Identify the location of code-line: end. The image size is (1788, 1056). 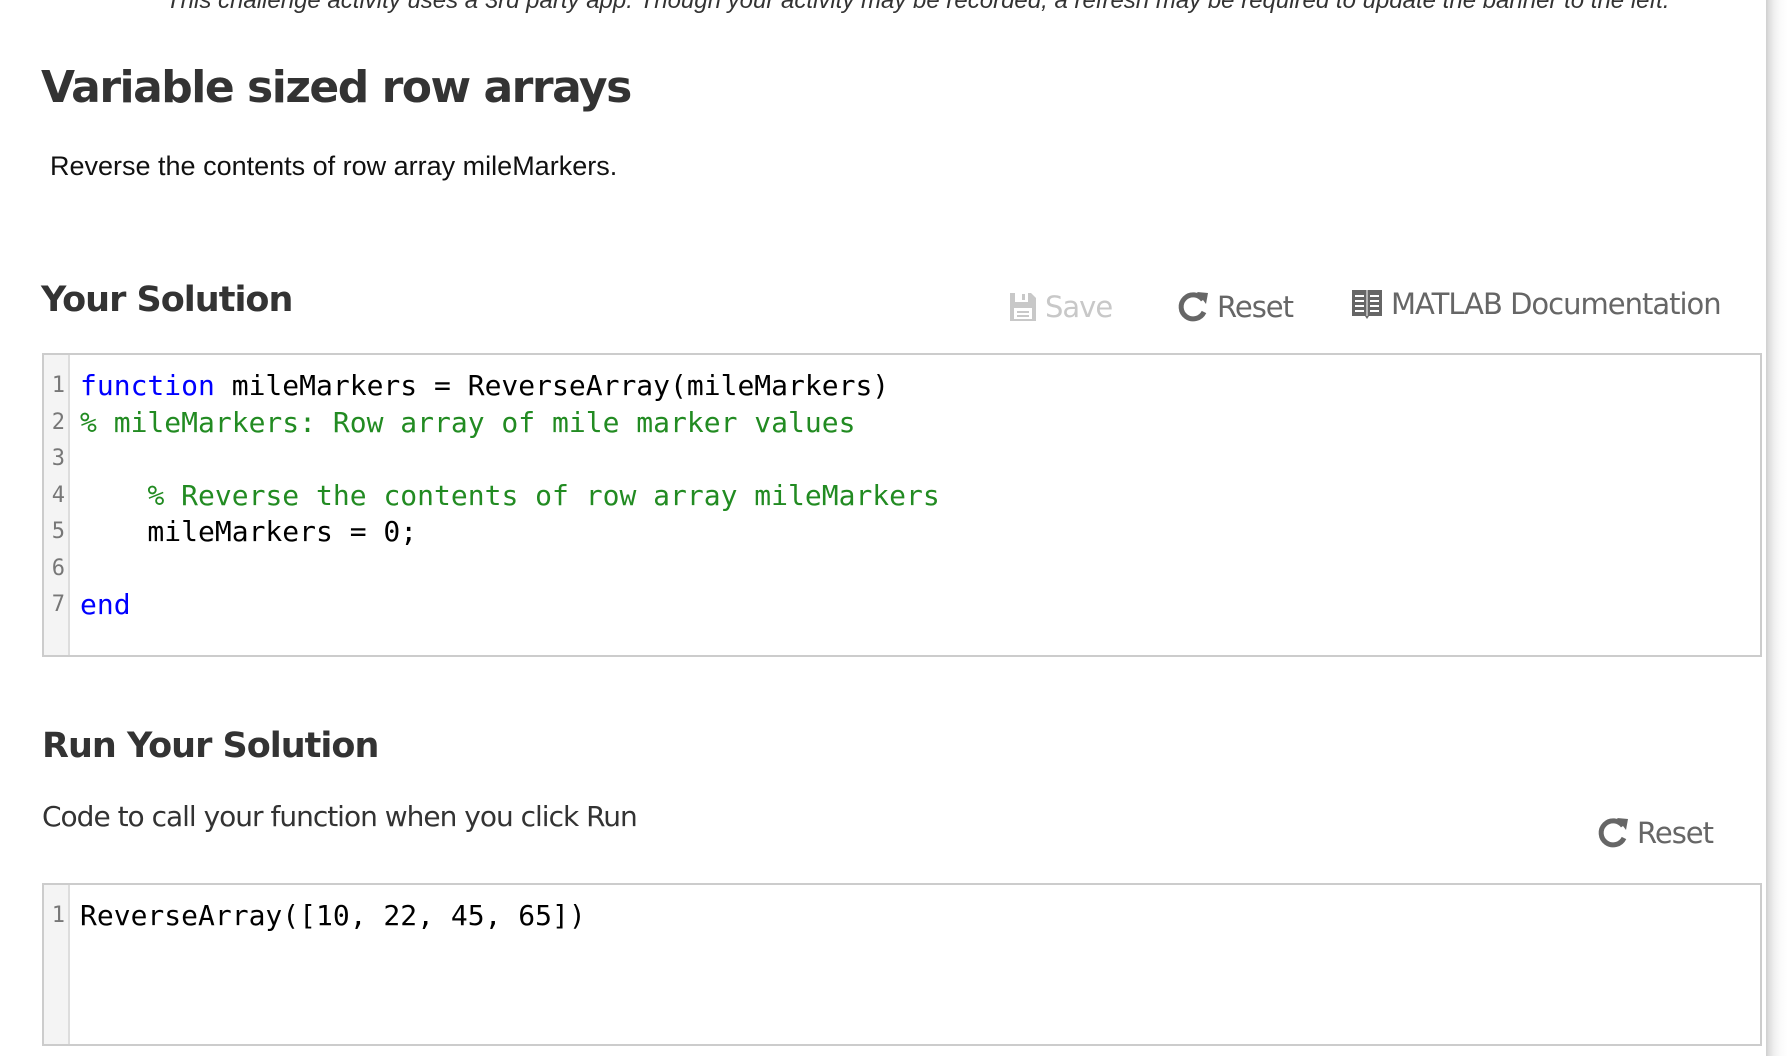
(920, 605).